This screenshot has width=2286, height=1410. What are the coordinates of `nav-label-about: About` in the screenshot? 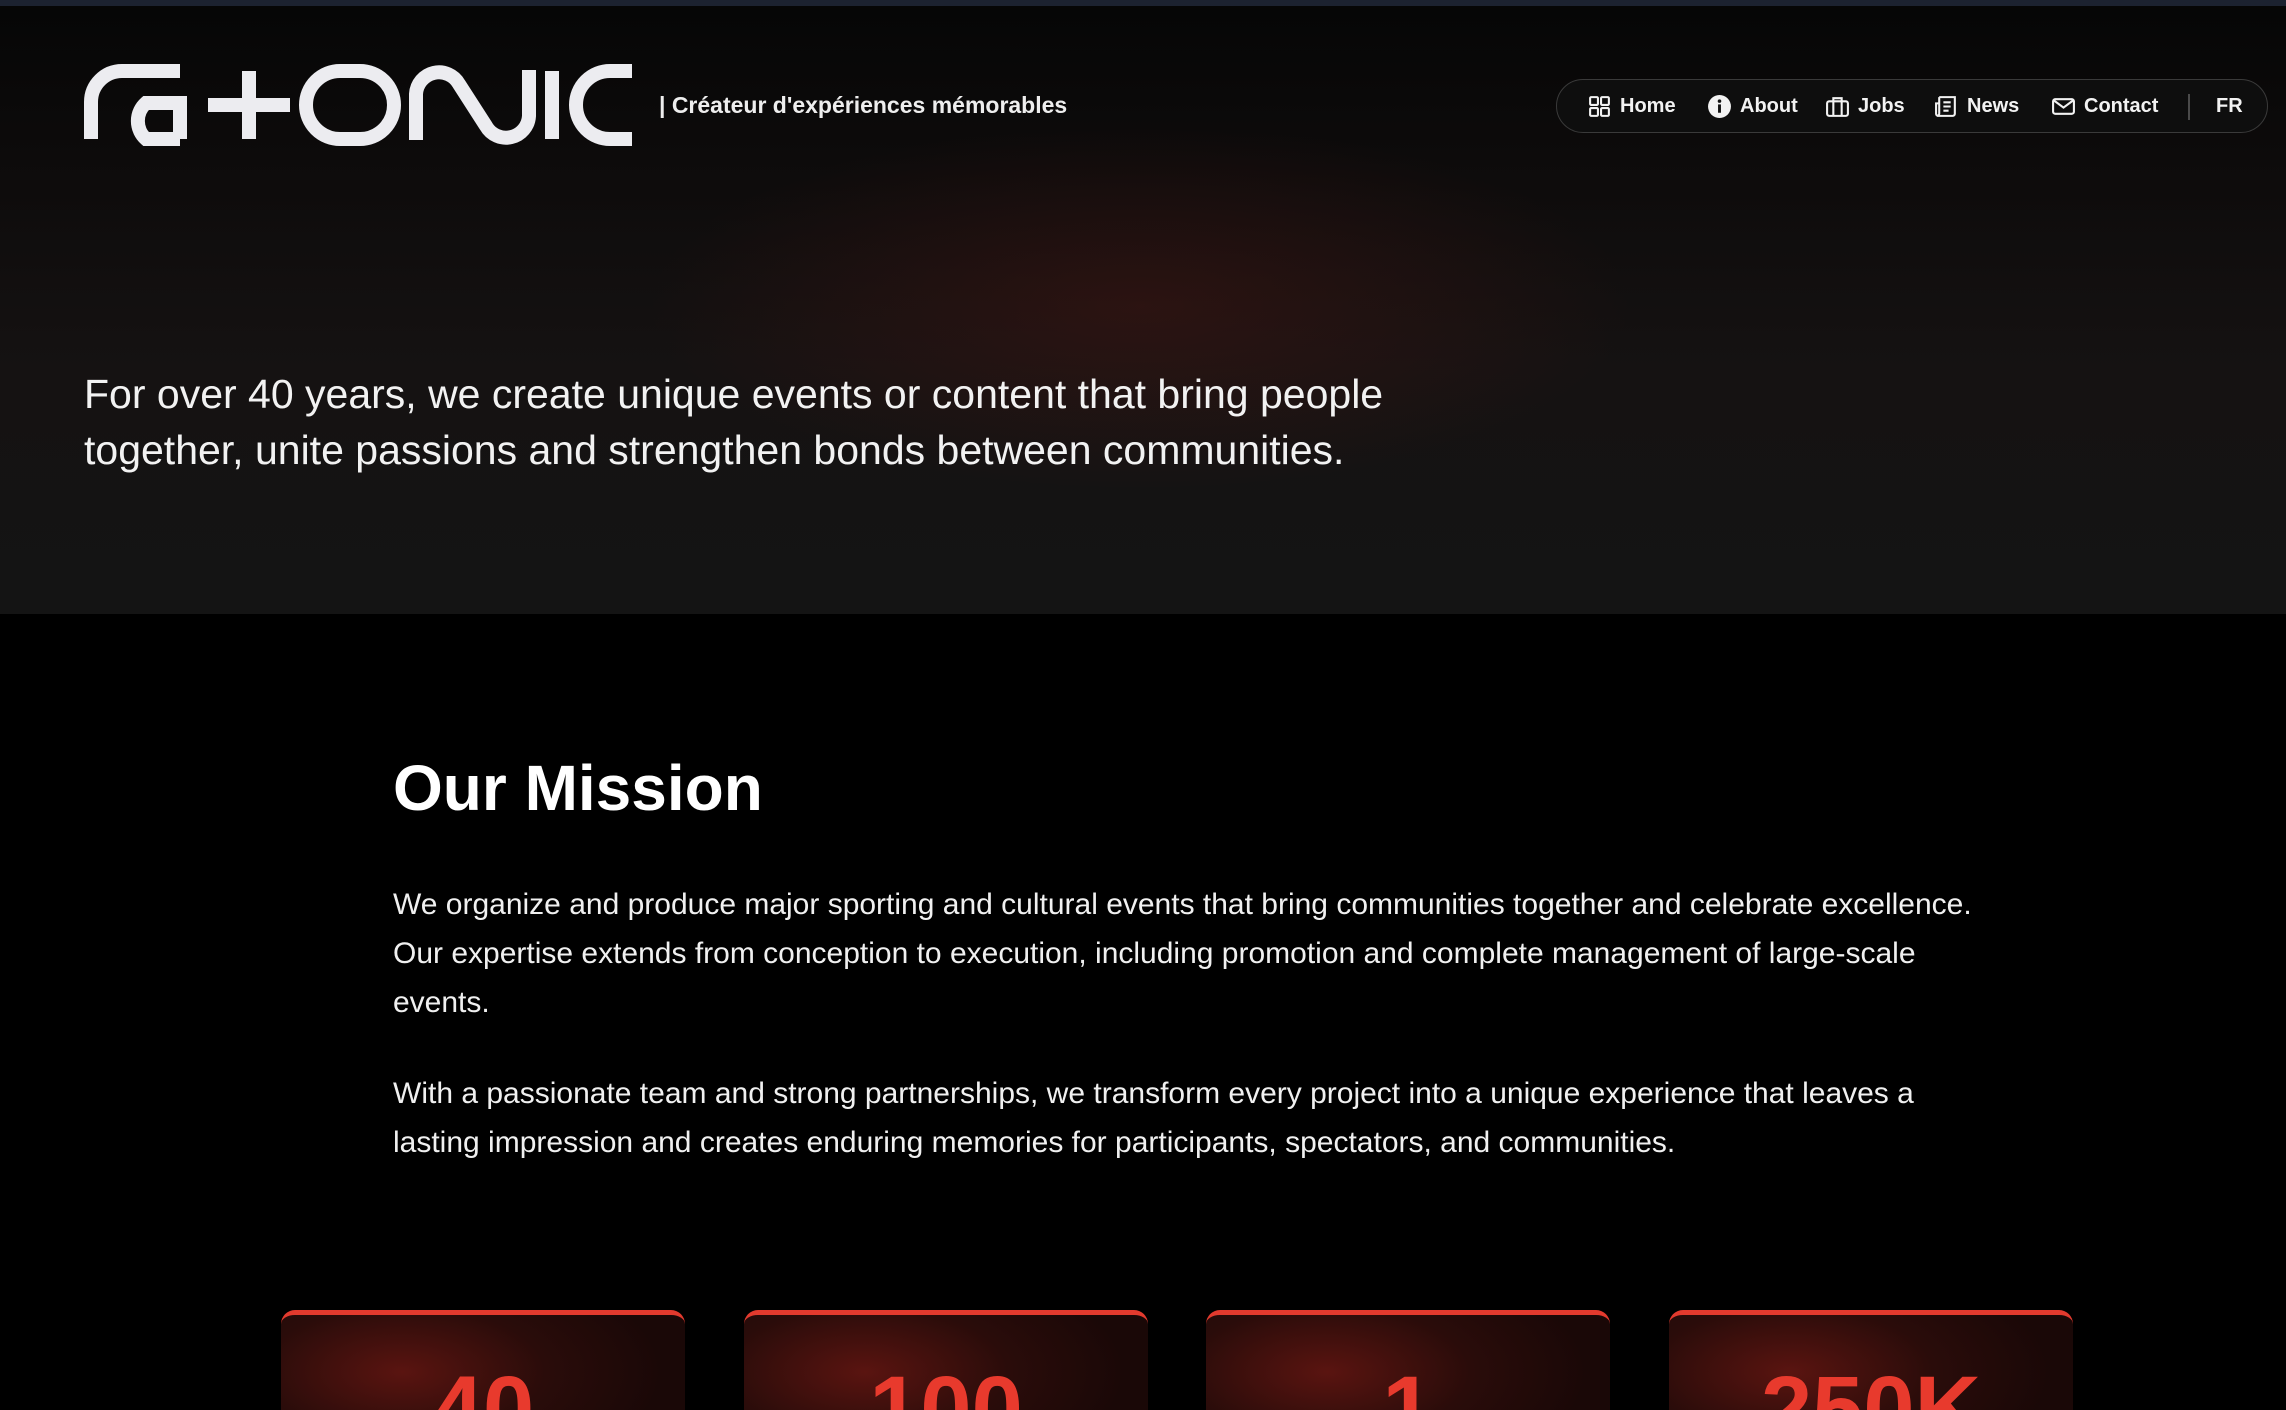 It's located at (1769, 105).